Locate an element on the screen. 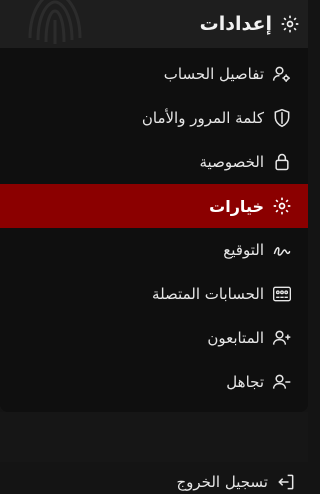 Image resolution: width=320 pixels, height=494 pixels. menu-item-label: الخصوصية is located at coordinates (231, 162).